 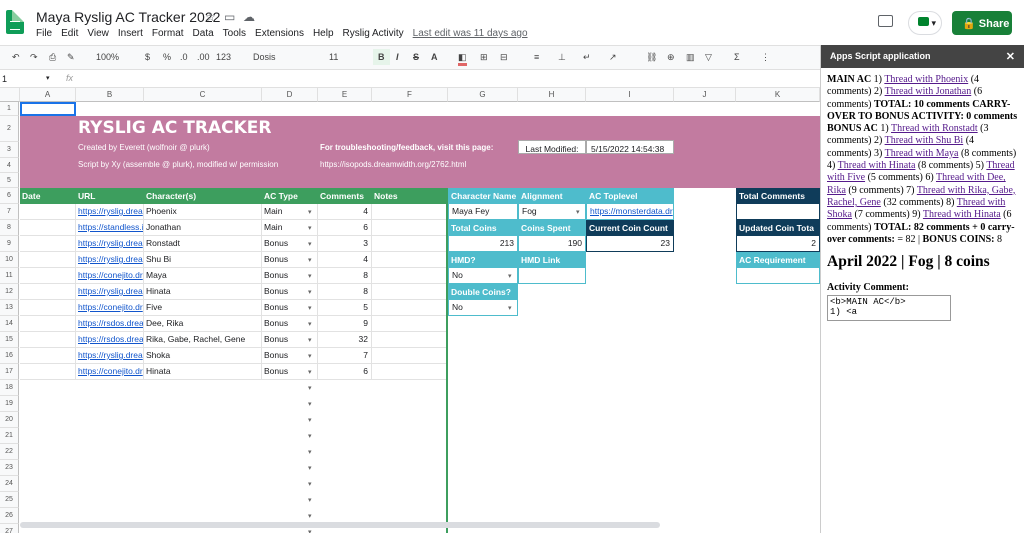 What do you see at coordinates (922, 153) in the screenshot?
I see `thread-link: Thread with Maya` at bounding box center [922, 153].